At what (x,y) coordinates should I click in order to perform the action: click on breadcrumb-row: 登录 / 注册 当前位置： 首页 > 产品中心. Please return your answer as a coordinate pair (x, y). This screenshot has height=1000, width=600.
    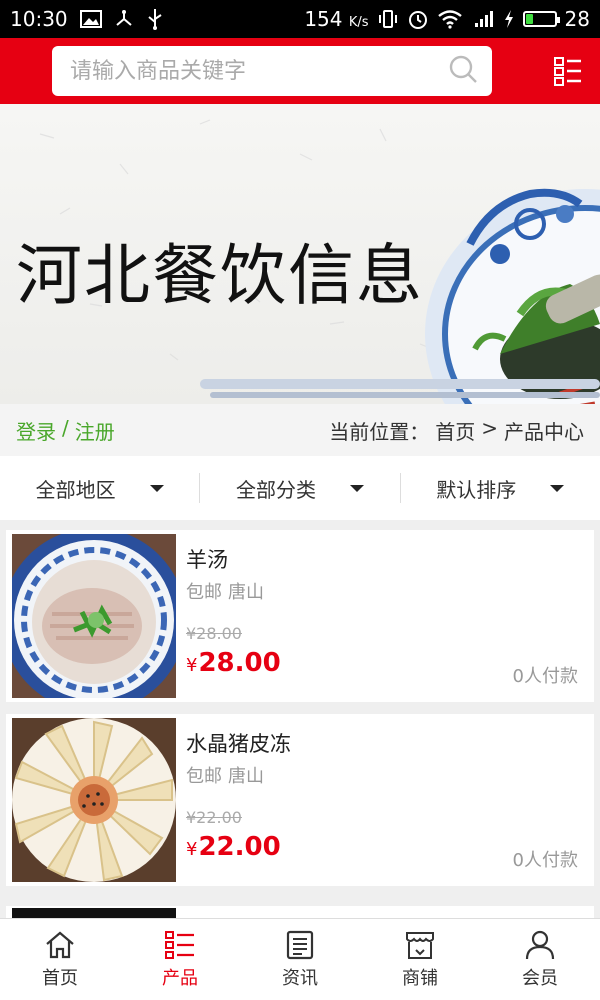
    Looking at the image, I should click on (300, 430).